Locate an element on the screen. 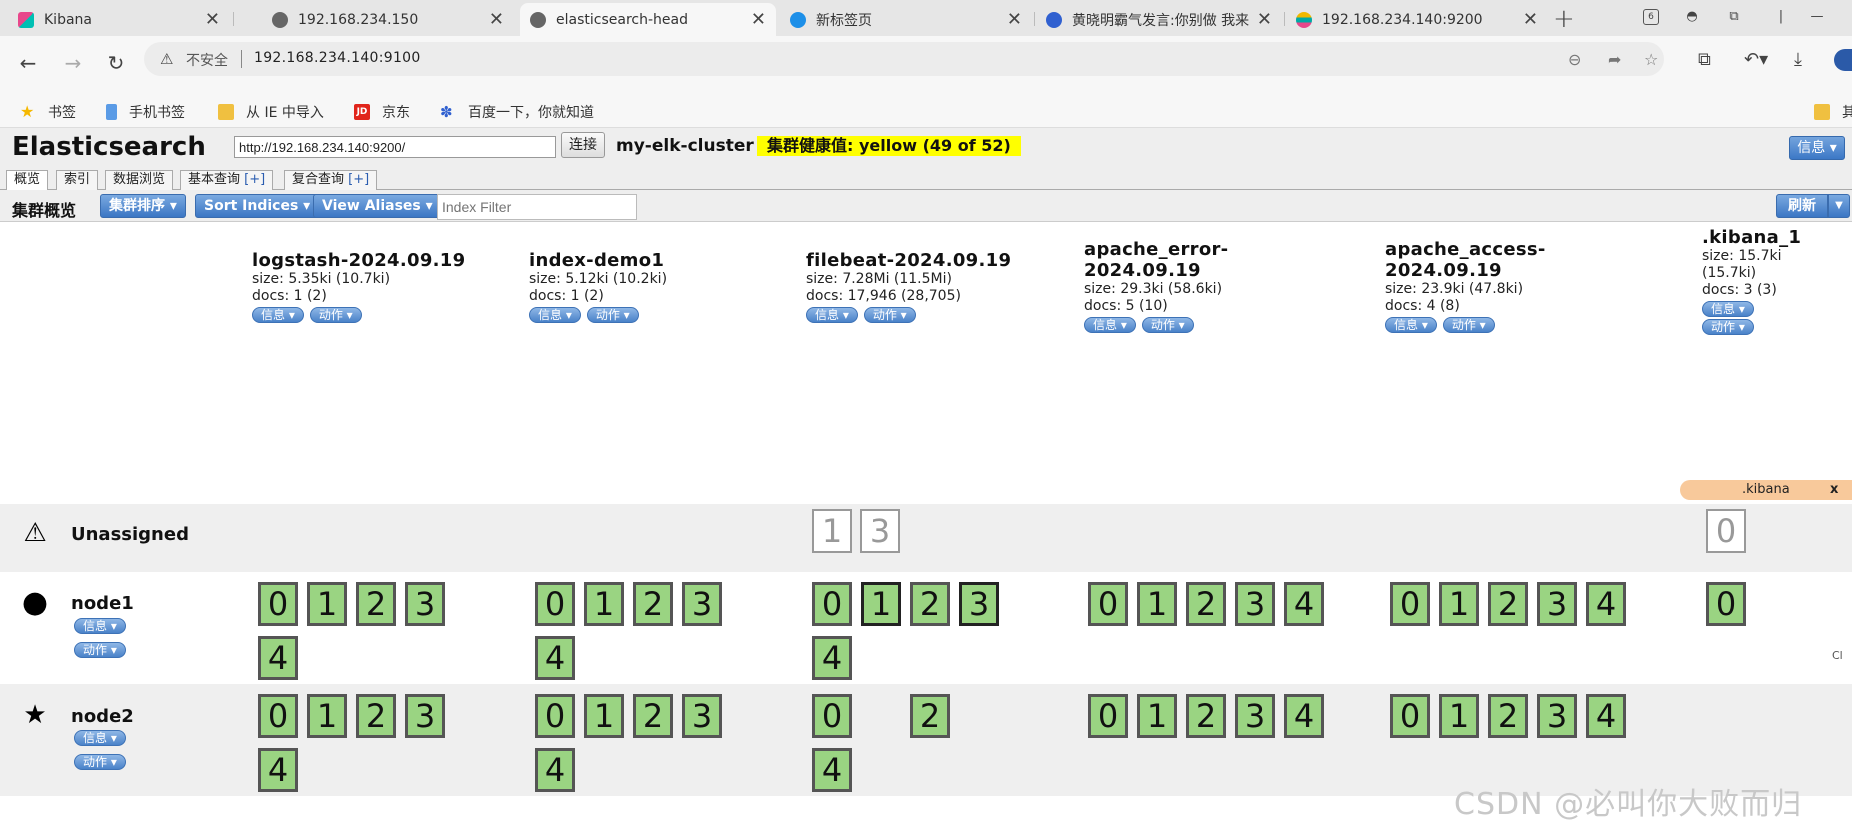 This screenshot has width=1852, height=823. view-aliases-button: View Aliases ▾ is located at coordinates (377, 206).